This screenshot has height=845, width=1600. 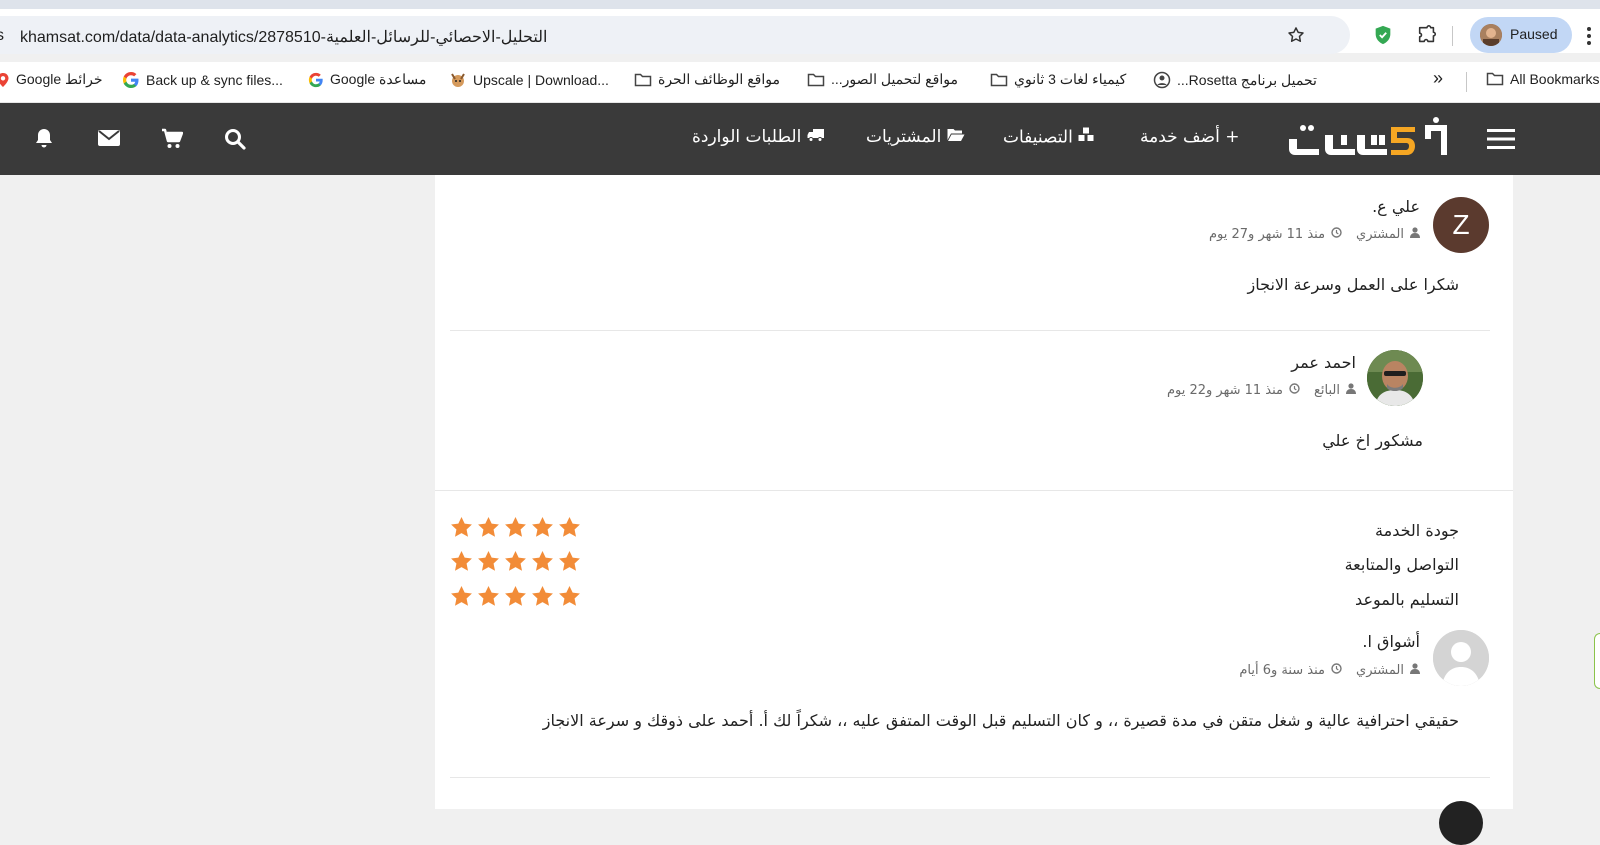 What do you see at coordinates (1491, 35) in the screenshot?
I see `profile-avatar` at bounding box center [1491, 35].